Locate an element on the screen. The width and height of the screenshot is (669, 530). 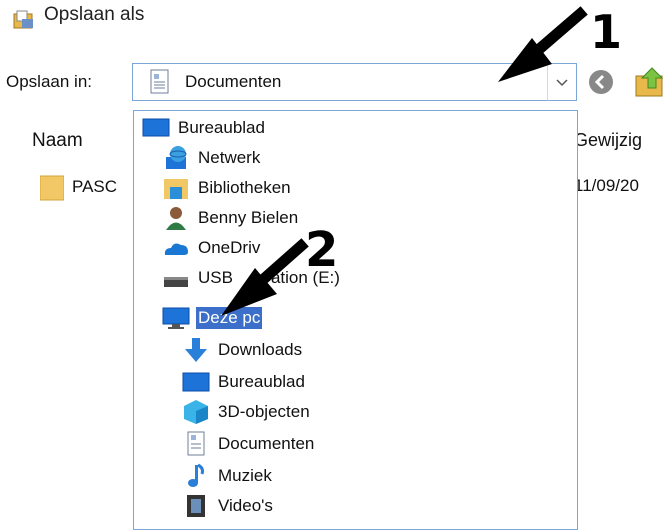
dropdown-item-benny-bielen: Benny Bielen is located at coordinates (231, 218).